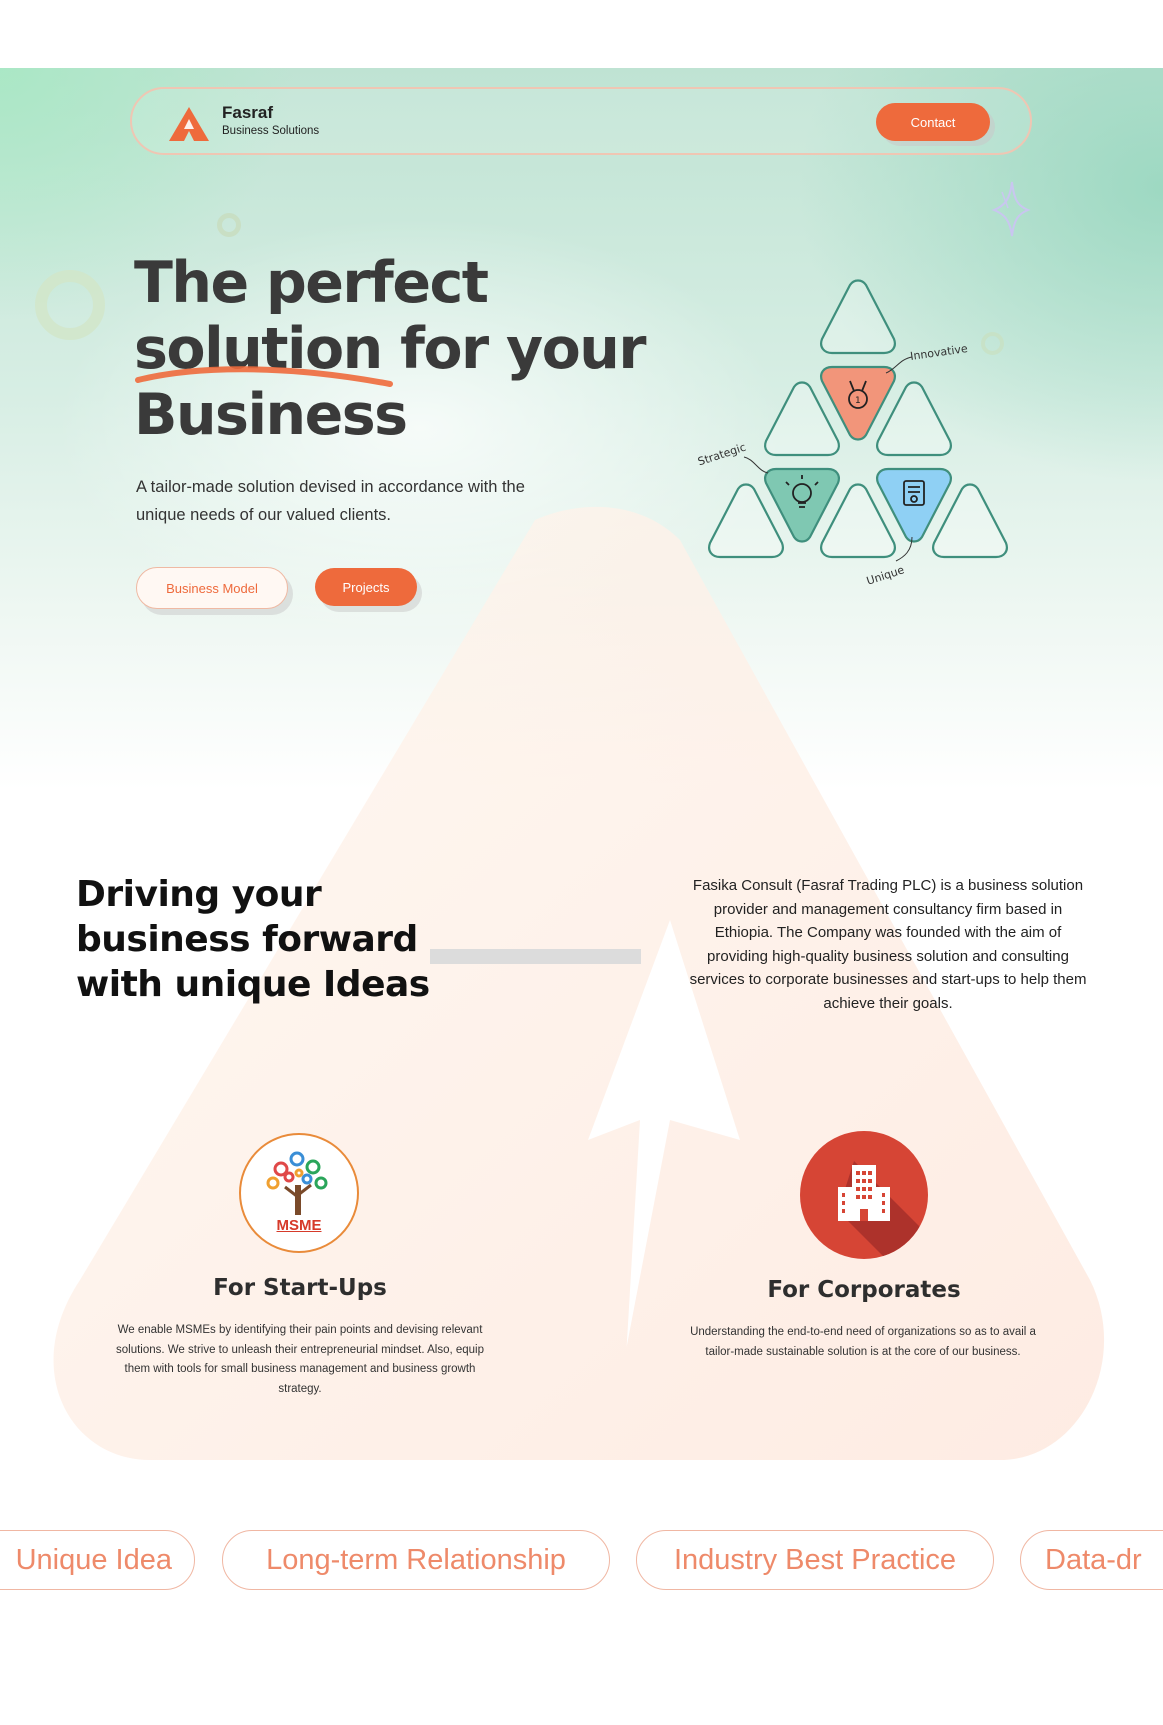 The image size is (1163, 1725). What do you see at coordinates (189, 124) in the screenshot?
I see `fasraf-logo-icon` at bounding box center [189, 124].